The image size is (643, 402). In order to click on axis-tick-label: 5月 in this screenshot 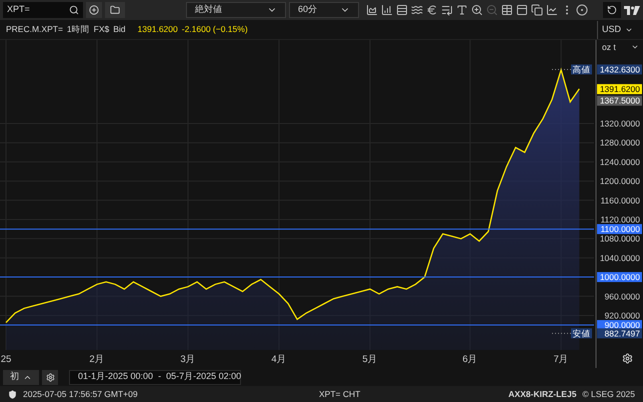, I will do `click(370, 359)`.